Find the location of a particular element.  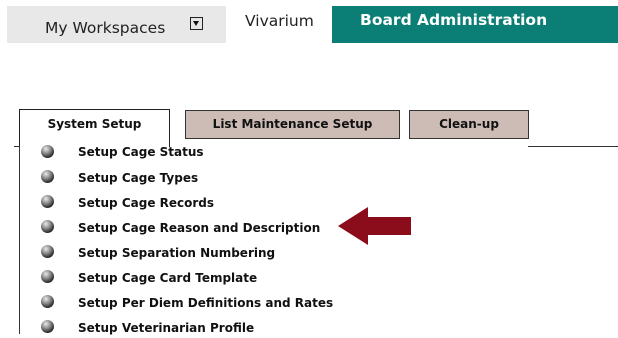

setup-link: Setup Cage Card Template is located at coordinates (167, 278).